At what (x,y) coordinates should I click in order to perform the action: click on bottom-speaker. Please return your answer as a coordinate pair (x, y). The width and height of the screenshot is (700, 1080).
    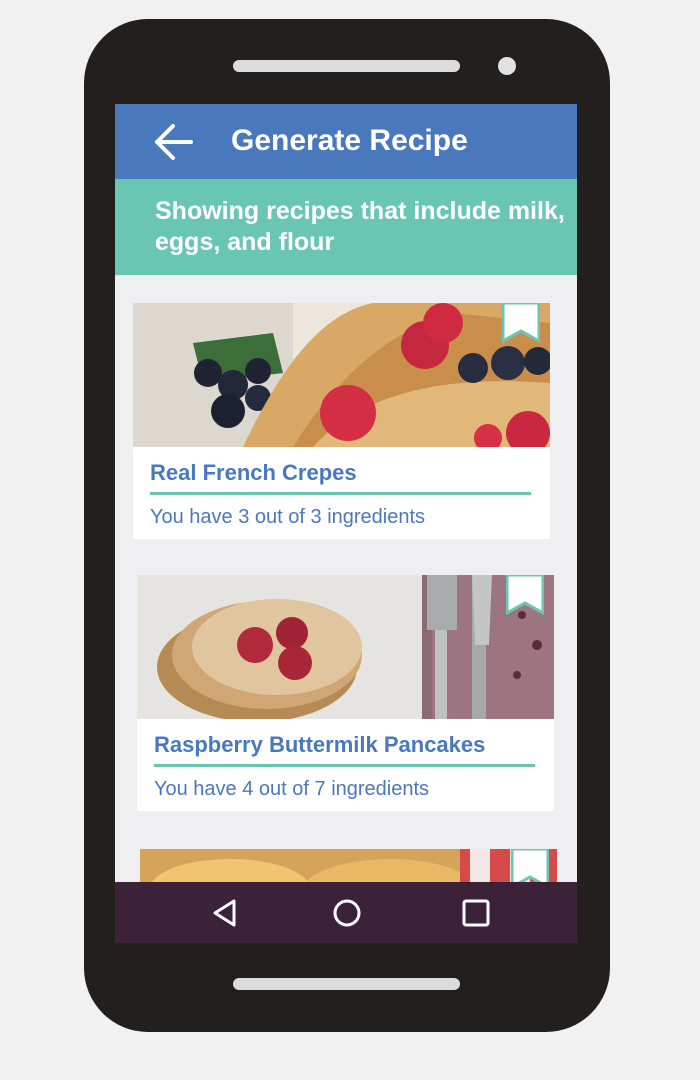
    Looking at the image, I should click on (346, 984).